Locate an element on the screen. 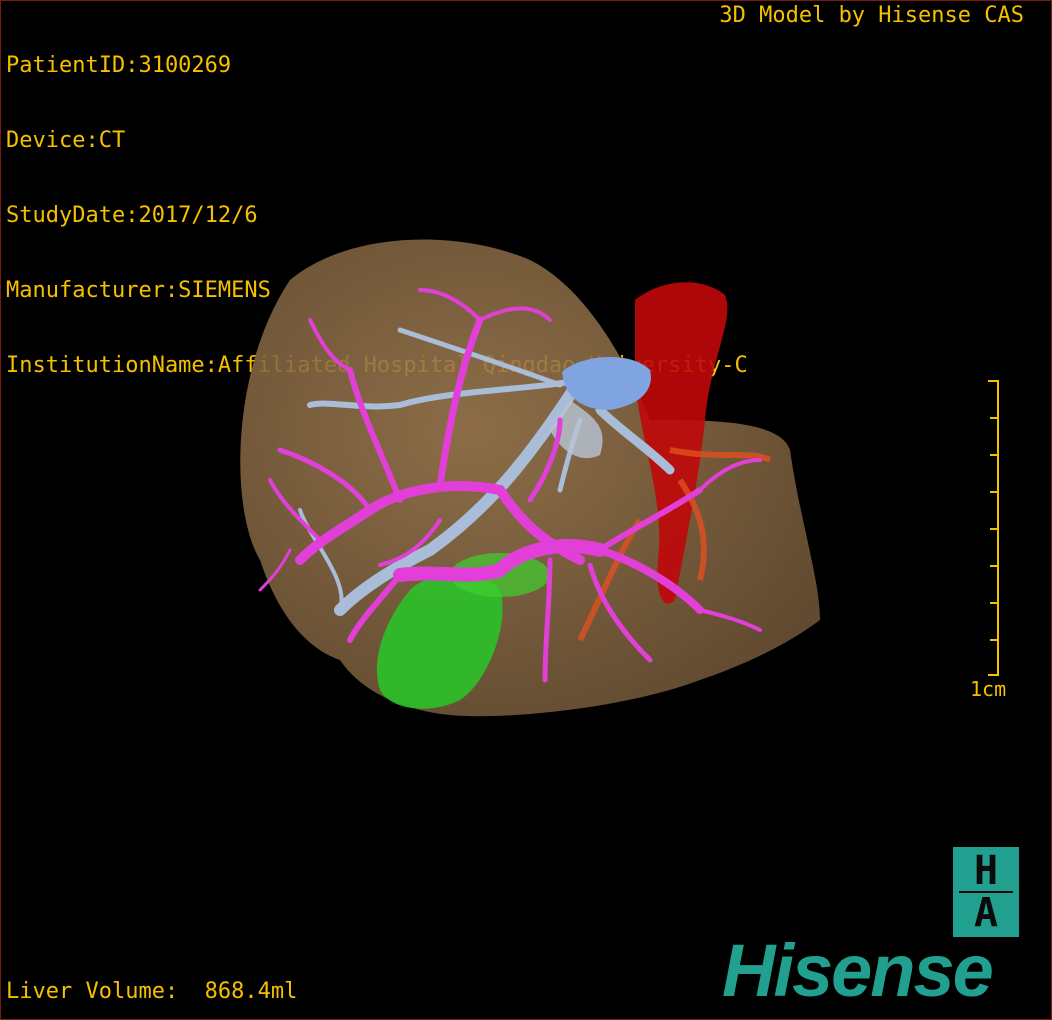 The width and height of the screenshot is (1052, 1020). liver-volume-text: Liver Volume: 868.4ml is located at coordinates (152, 991).